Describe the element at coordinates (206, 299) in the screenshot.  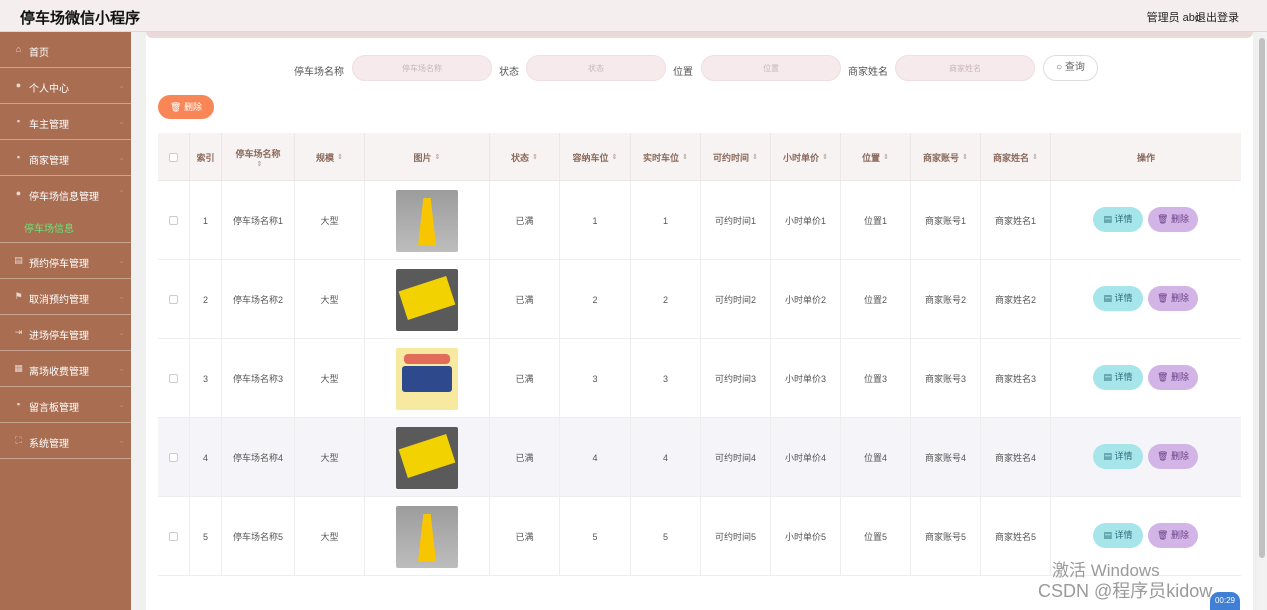
I see `index-cell: 2` at that location.